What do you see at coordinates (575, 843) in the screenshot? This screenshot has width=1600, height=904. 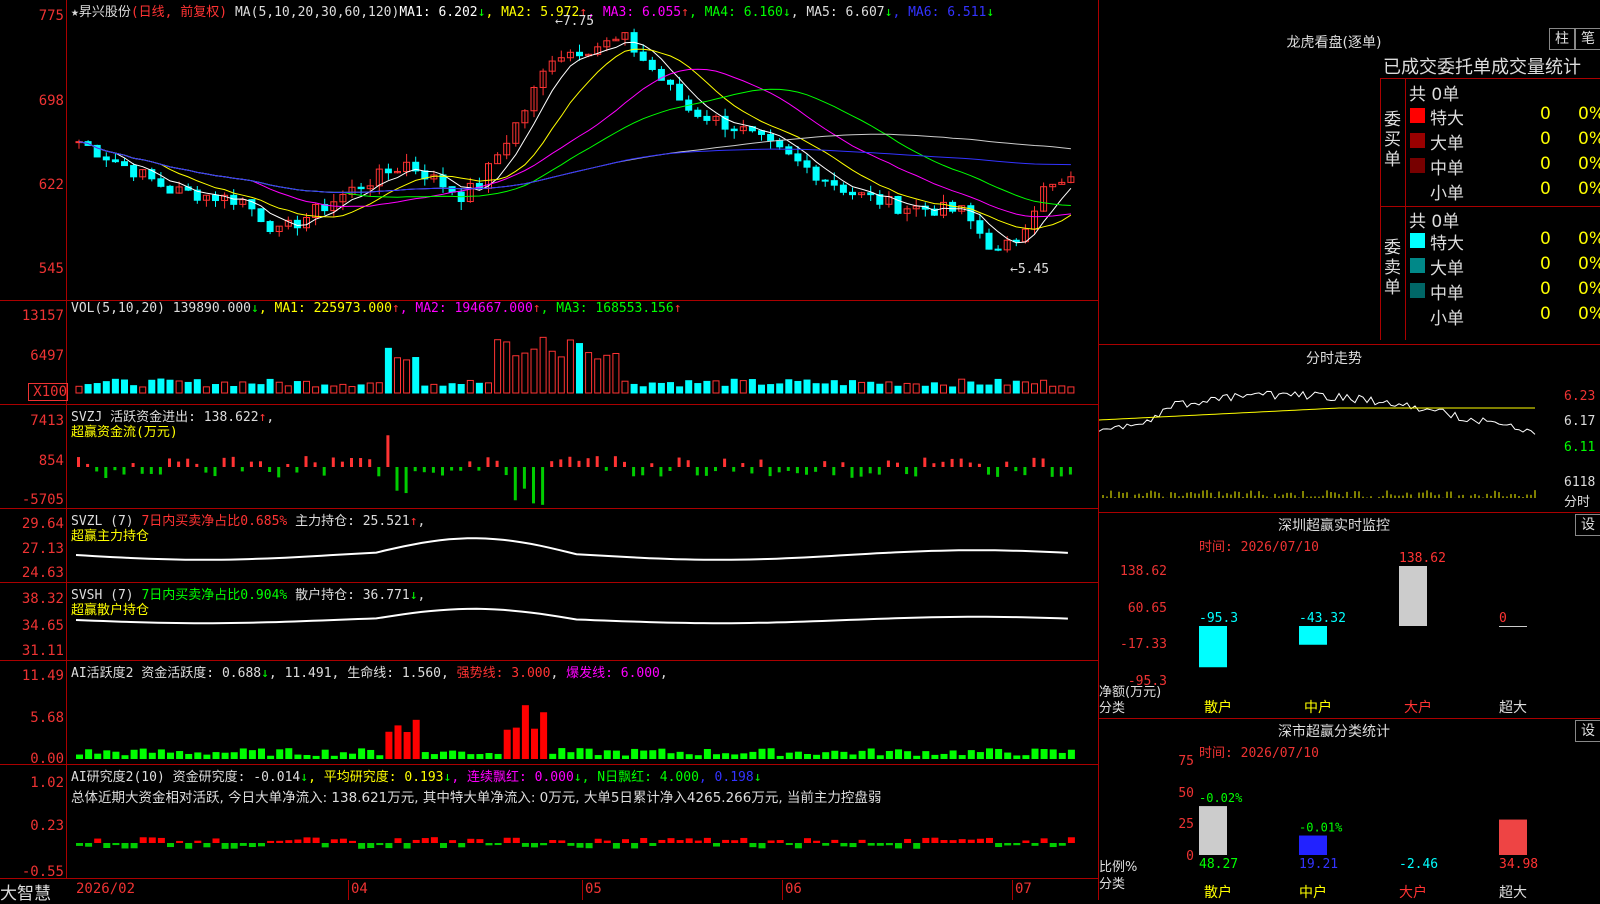 I see `ai-research-bars` at bounding box center [575, 843].